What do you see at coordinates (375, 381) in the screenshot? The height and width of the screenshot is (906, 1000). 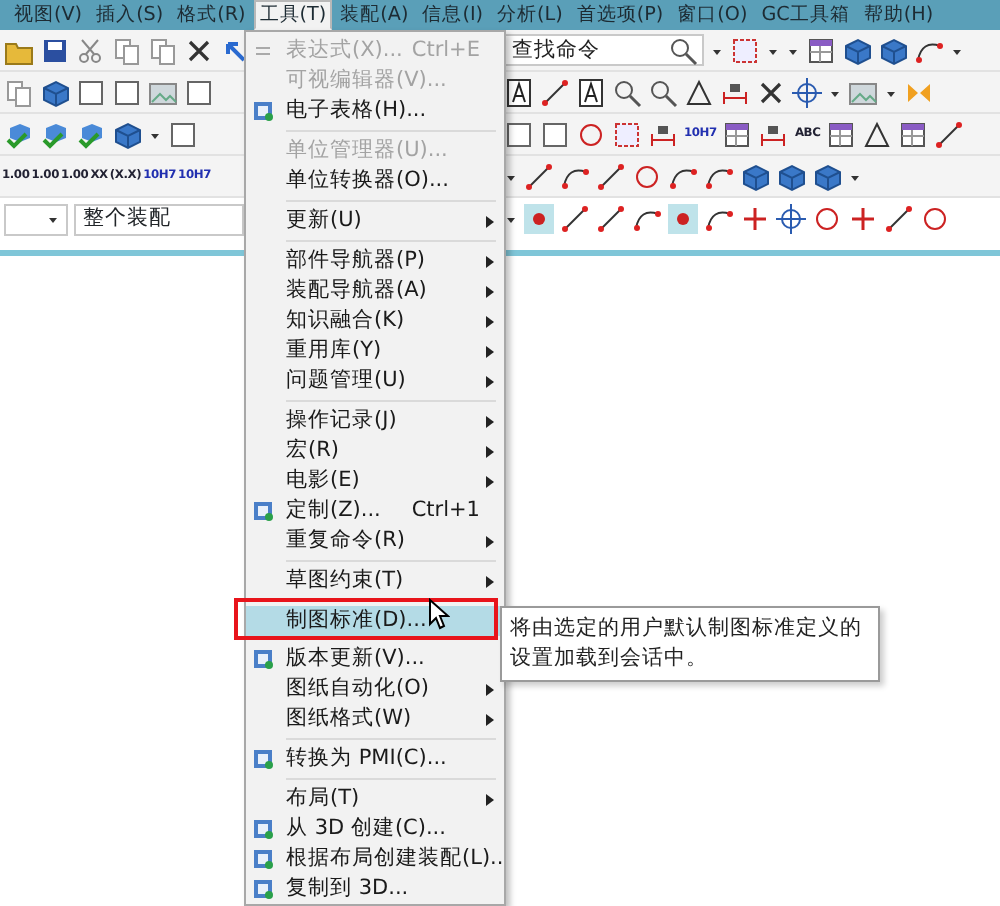 I see `menu-item: 问题管理(U)` at bounding box center [375, 381].